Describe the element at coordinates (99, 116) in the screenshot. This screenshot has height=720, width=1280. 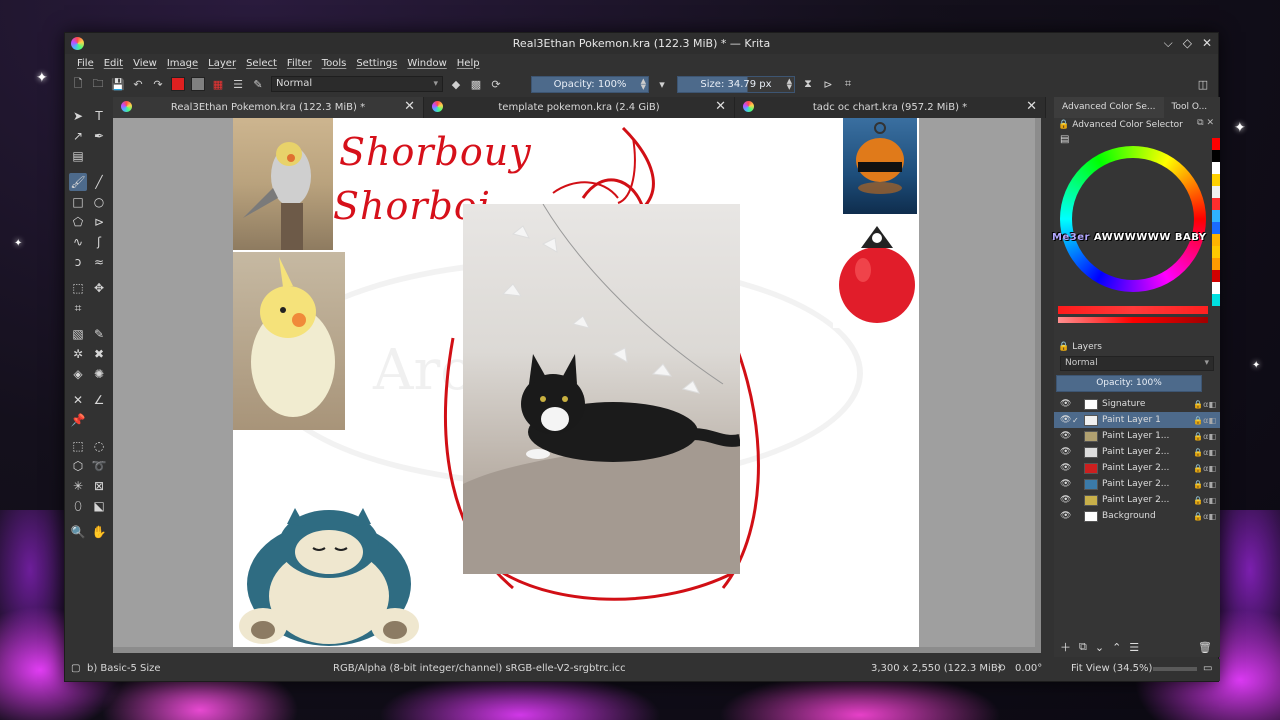
I see `text-tool-icon: T` at that location.